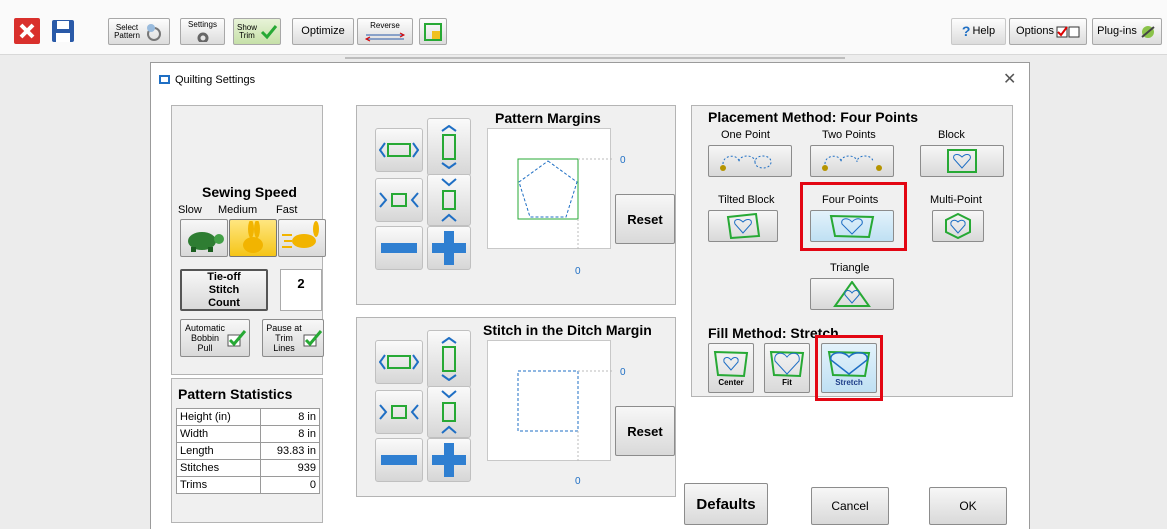  What do you see at coordinates (218, 417) in the screenshot?
I see `stat-label: Height (in)` at bounding box center [218, 417].